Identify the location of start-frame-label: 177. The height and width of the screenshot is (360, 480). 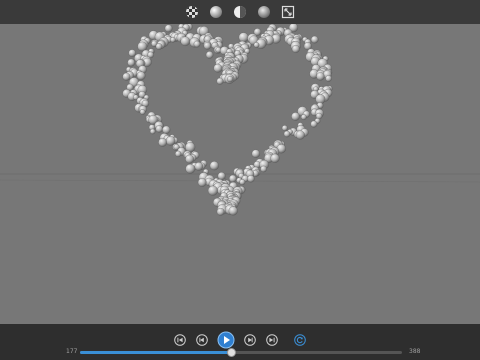
(72, 351).